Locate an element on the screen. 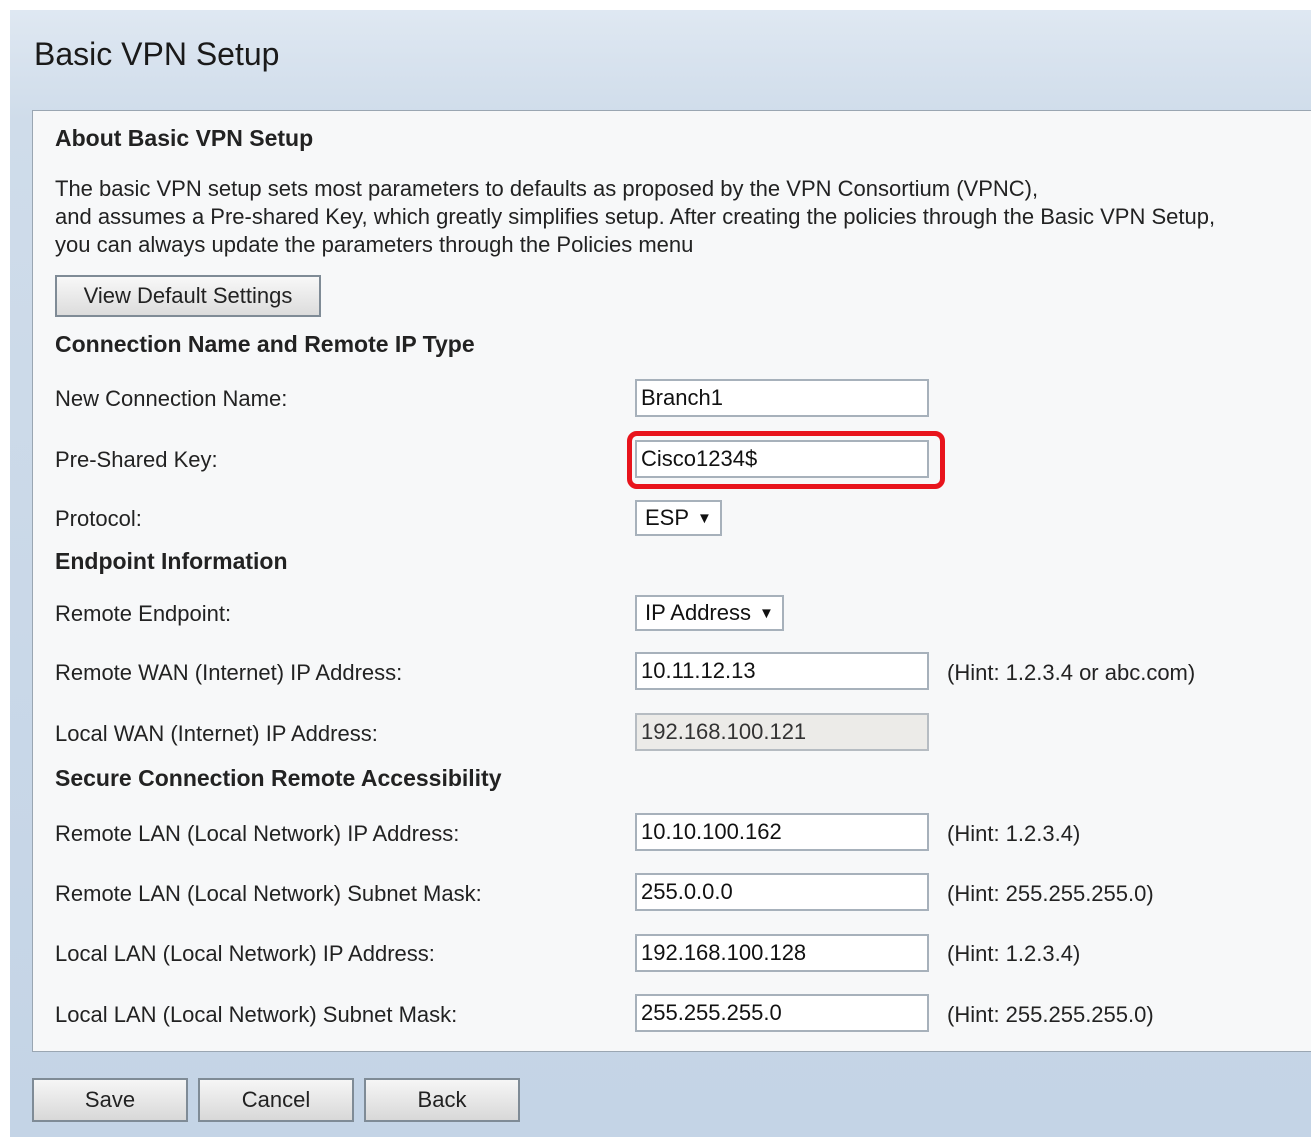  protocol-label: Protocol: is located at coordinates (98, 518).